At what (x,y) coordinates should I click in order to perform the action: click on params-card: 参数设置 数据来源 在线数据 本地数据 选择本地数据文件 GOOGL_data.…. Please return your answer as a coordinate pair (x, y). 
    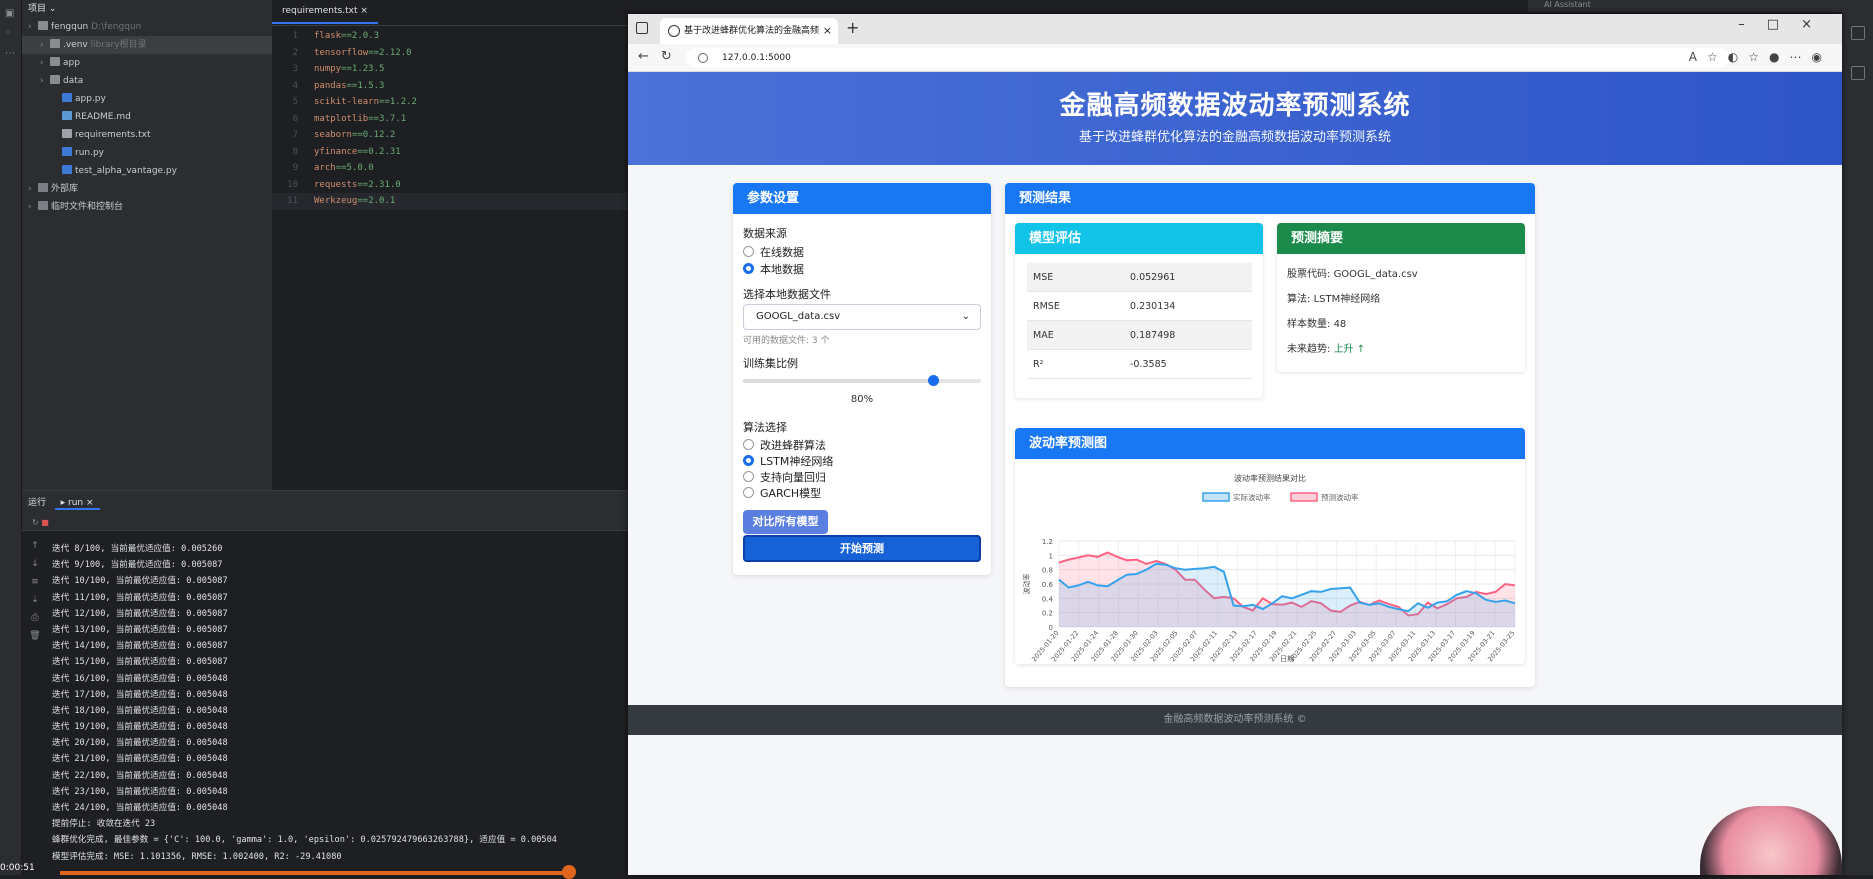
    Looking at the image, I should click on (862, 379).